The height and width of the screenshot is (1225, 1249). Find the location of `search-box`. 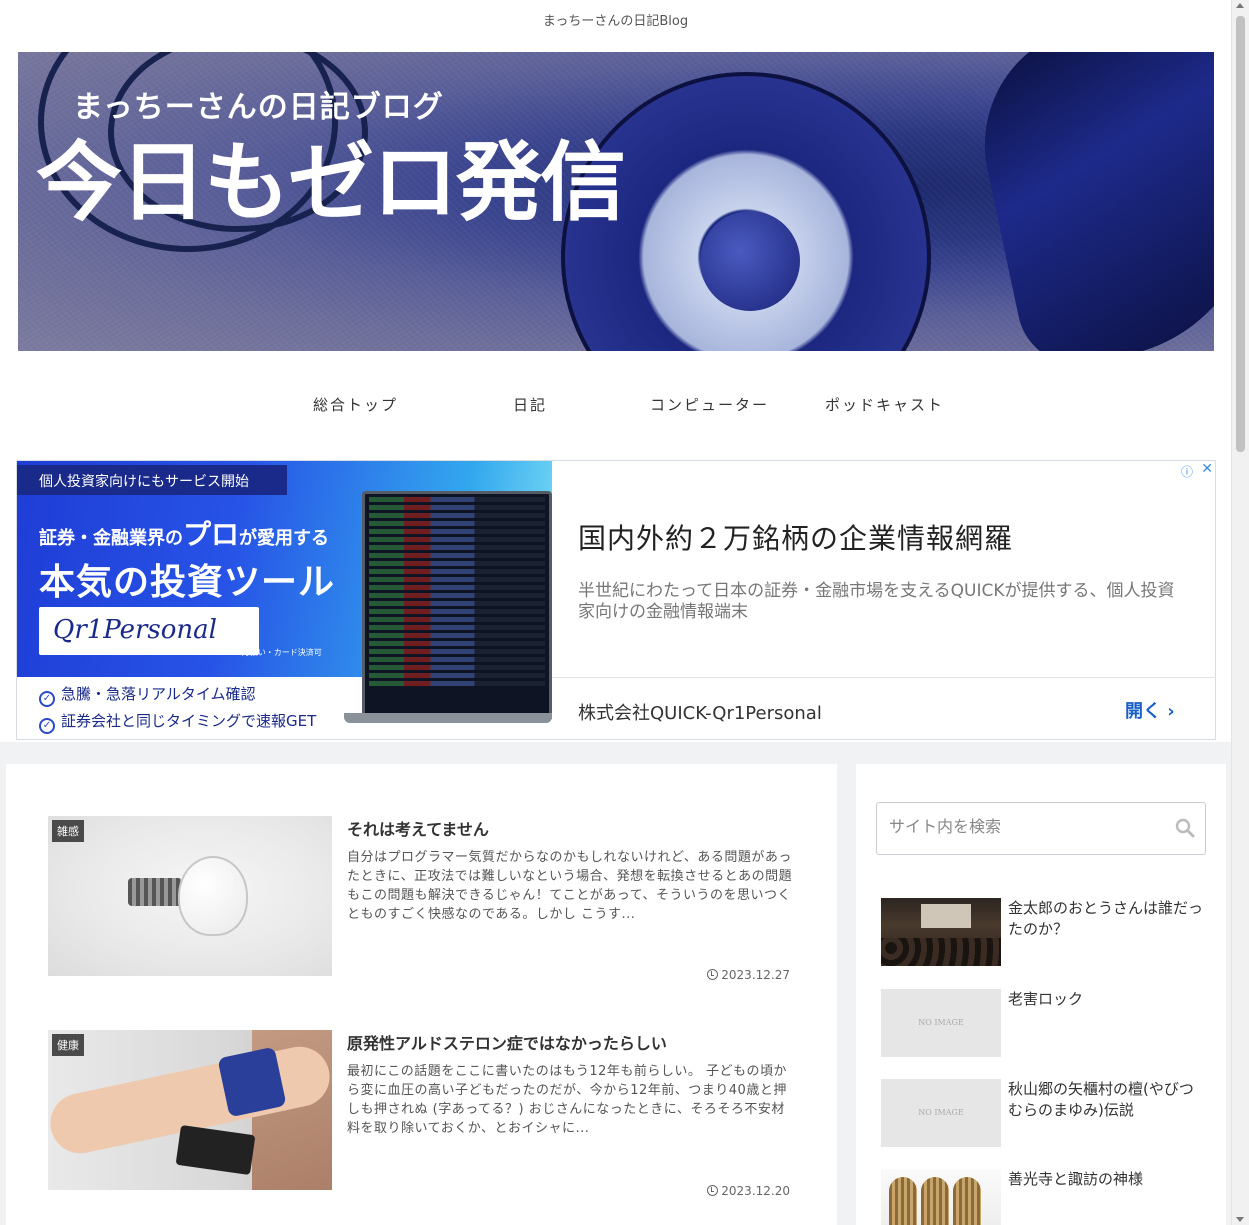

search-box is located at coordinates (1041, 828).